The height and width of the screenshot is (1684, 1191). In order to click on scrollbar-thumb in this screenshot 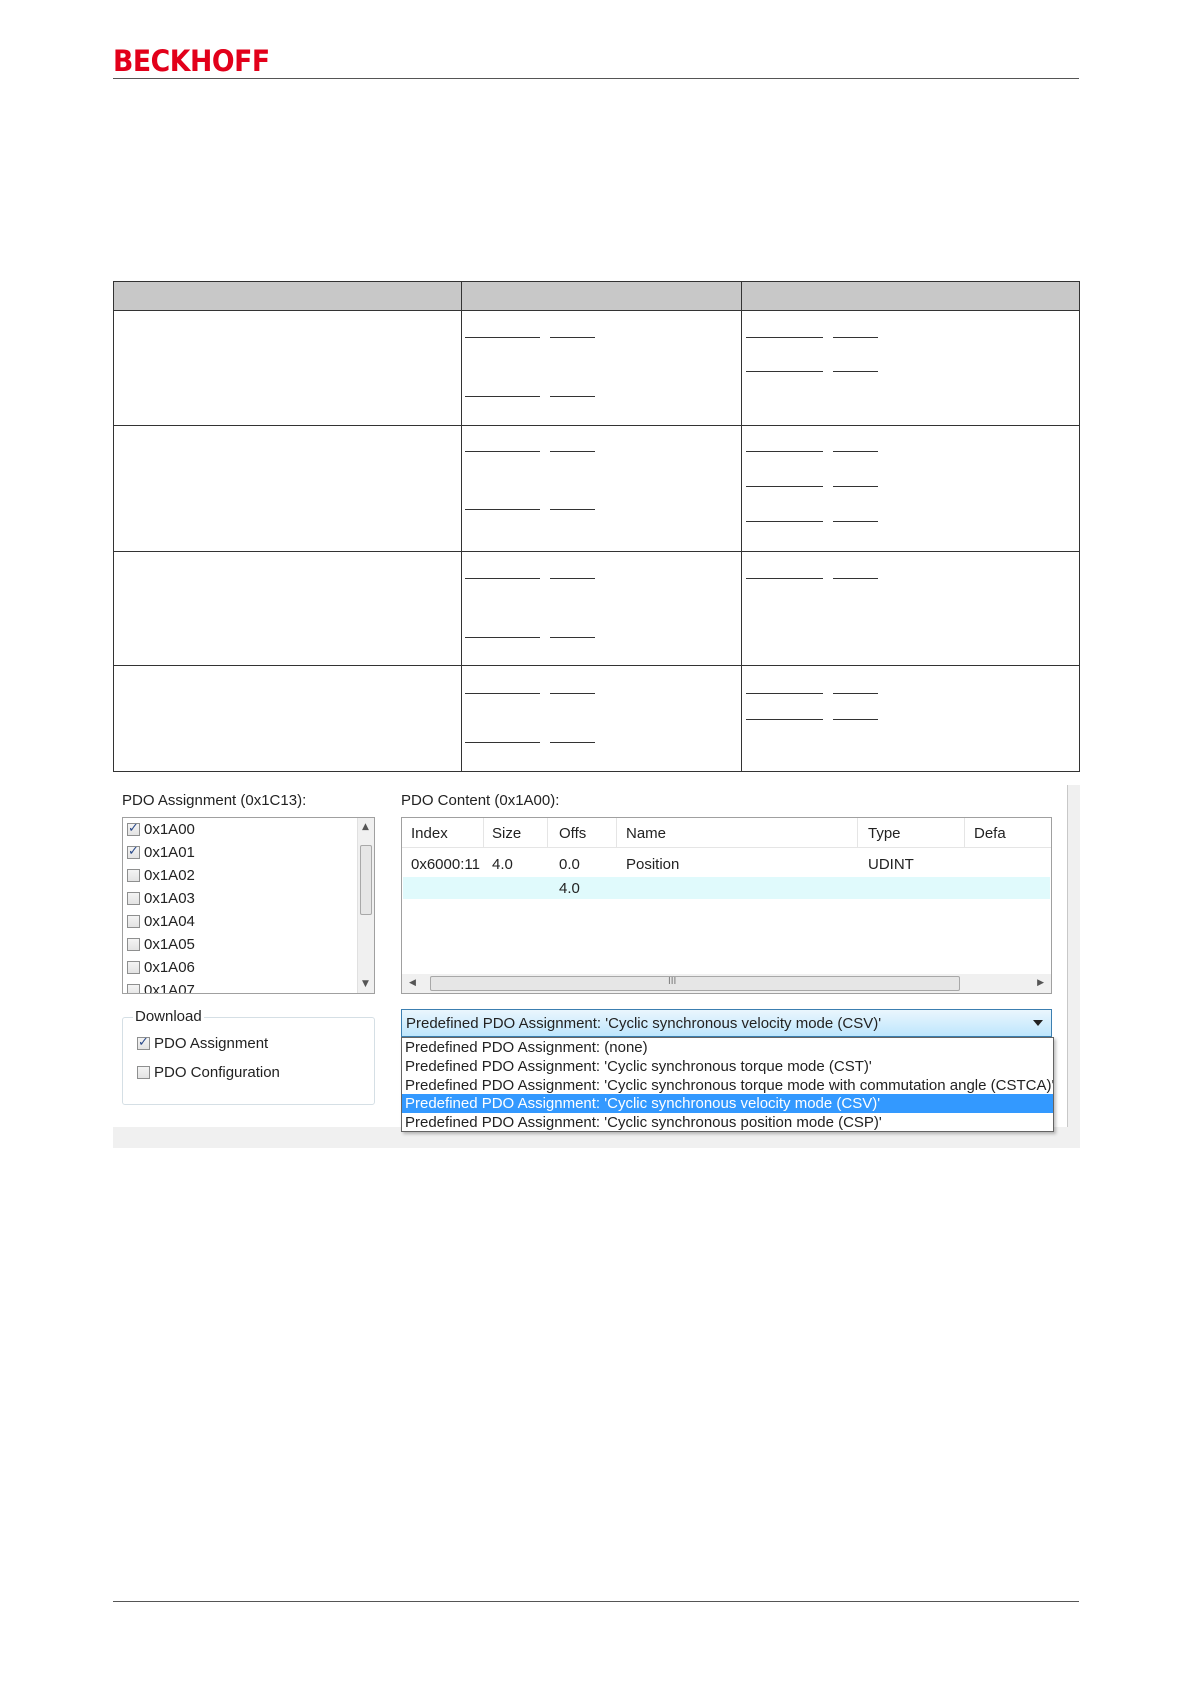, I will do `click(366, 880)`.